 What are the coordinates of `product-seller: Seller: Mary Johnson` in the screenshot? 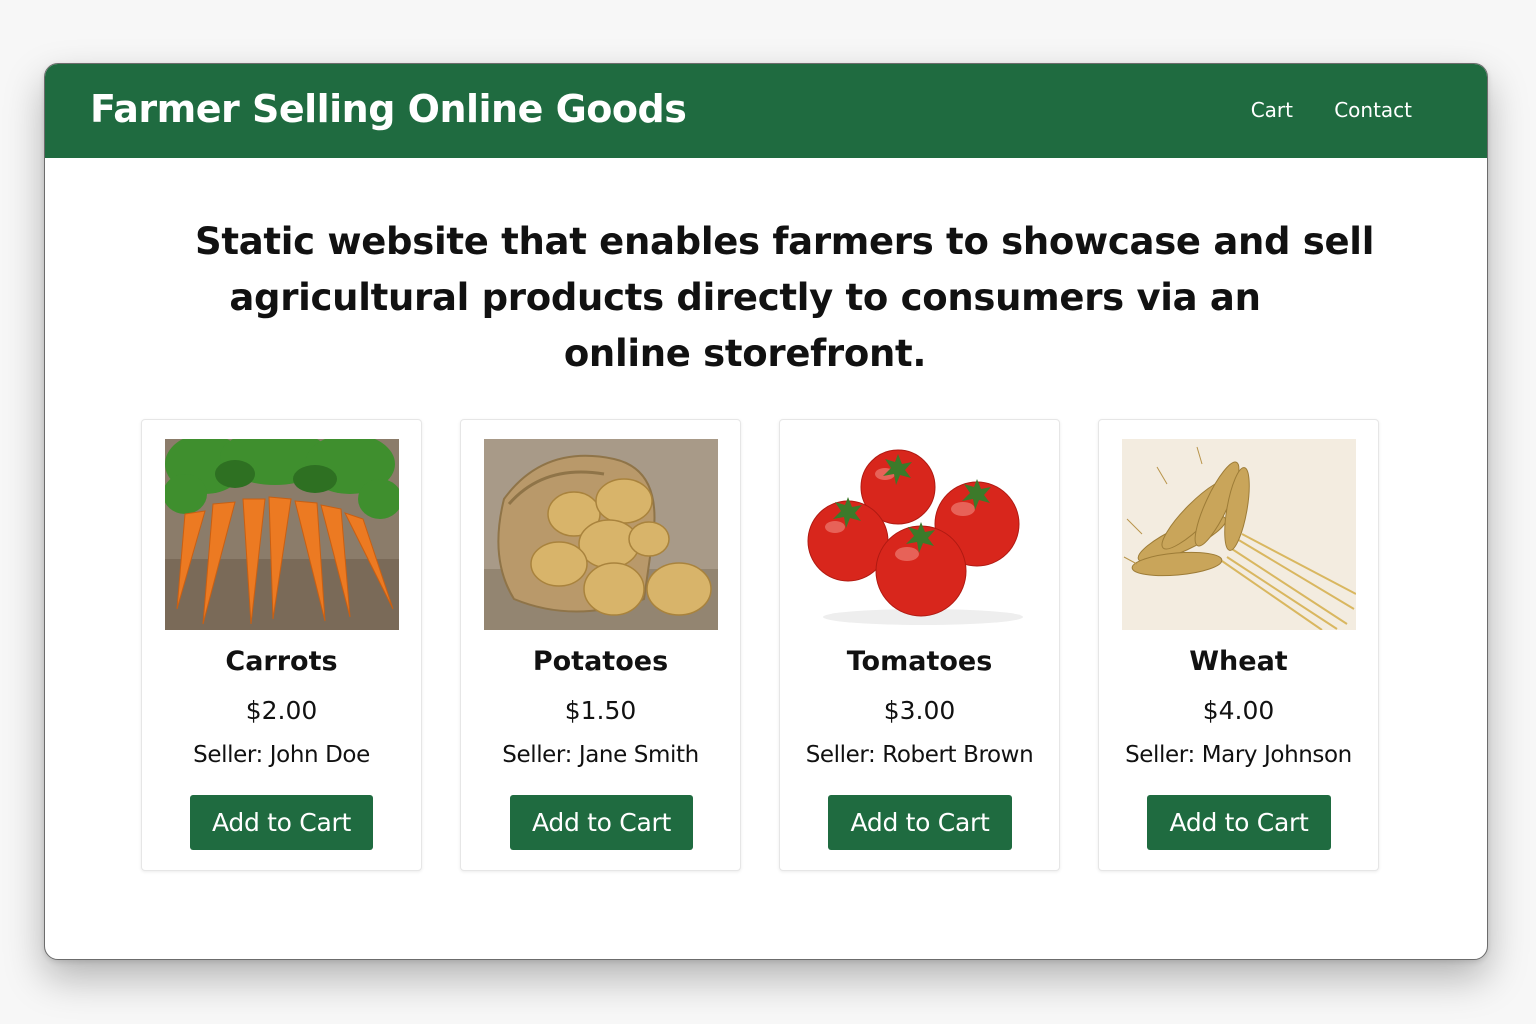 It's located at (1238, 755).